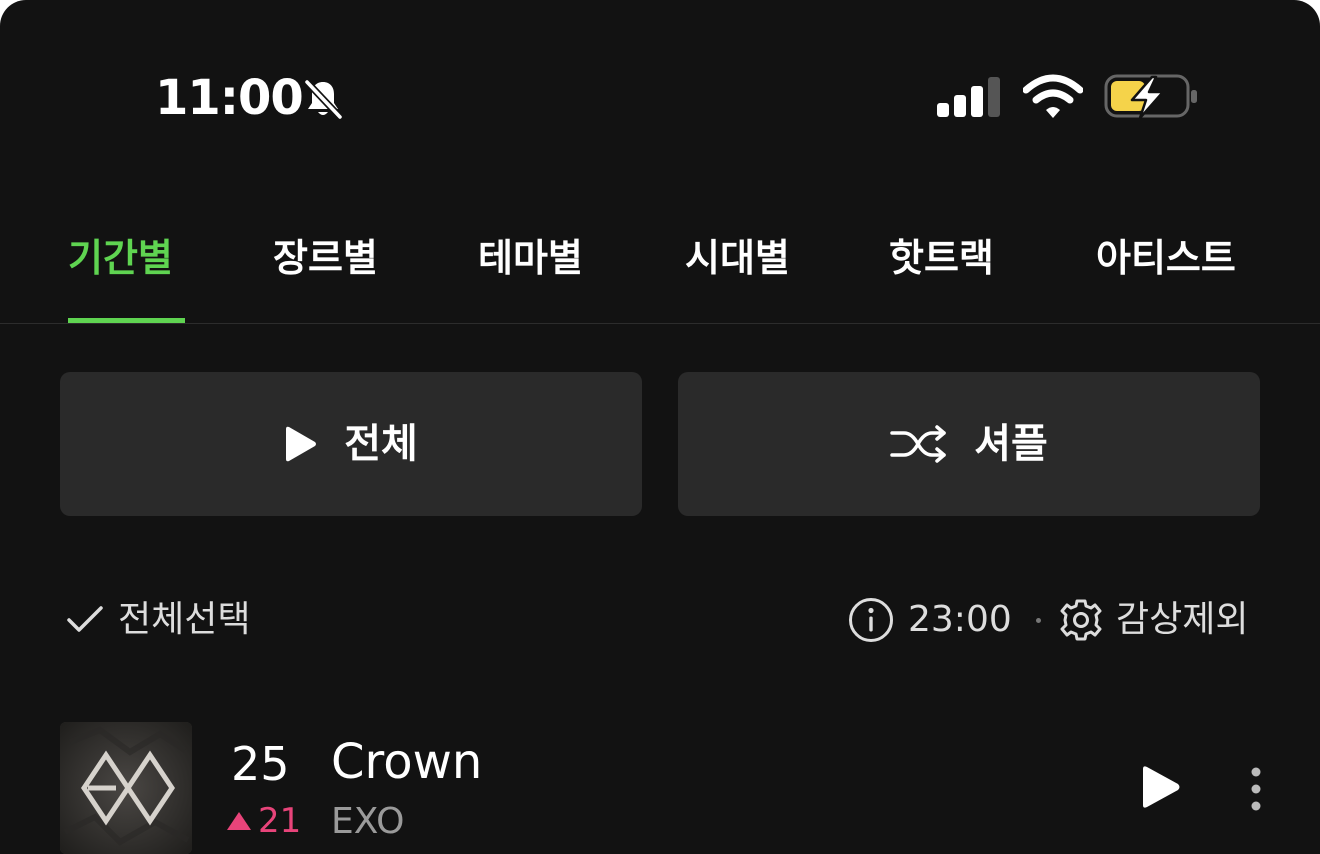 The image size is (1320, 854). What do you see at coordinates (960, 619) in the screenshot?
I see `update-time-label: 23:00` at bounding box center [960, 619].